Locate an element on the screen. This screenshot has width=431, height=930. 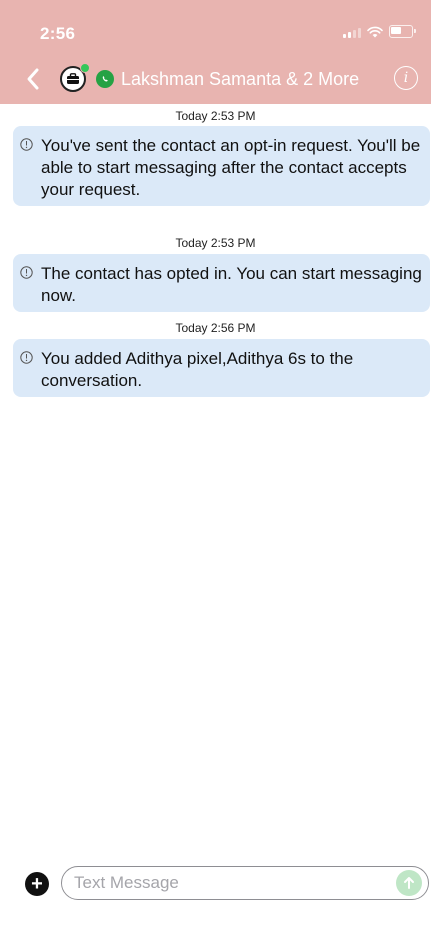
online-status-dot is located at coordinates (85, 68).